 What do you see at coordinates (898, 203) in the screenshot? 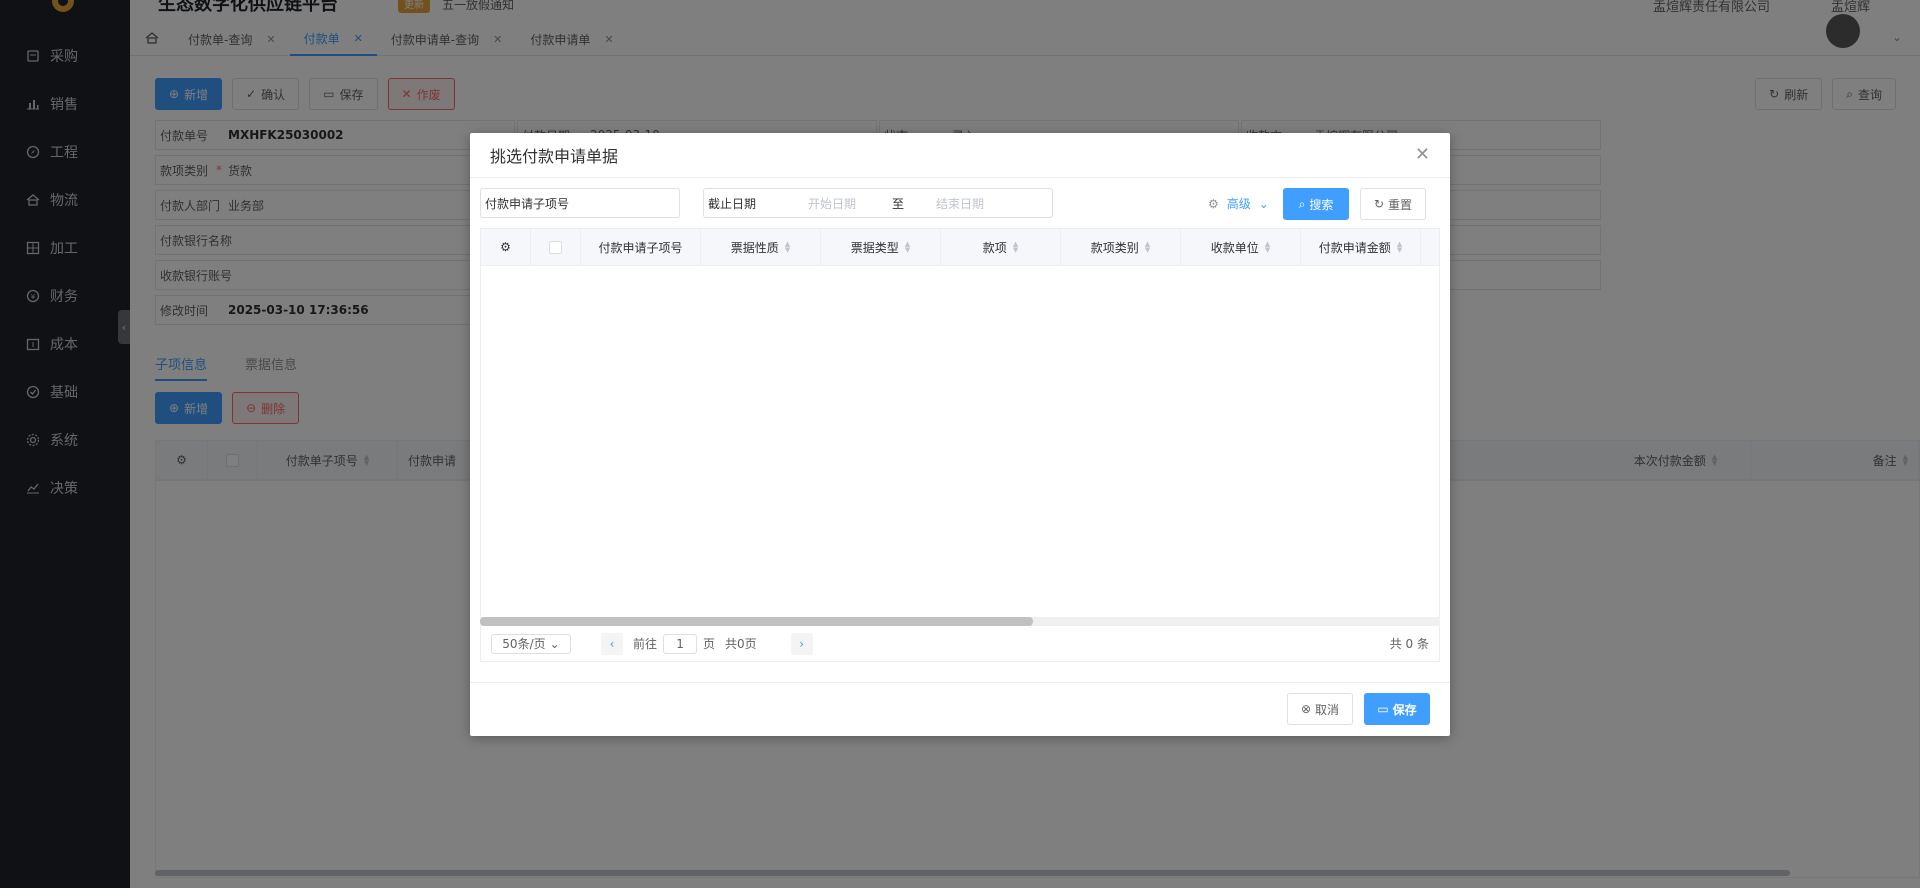
I see `date-separator: 至` at bounding box center [898, 203].